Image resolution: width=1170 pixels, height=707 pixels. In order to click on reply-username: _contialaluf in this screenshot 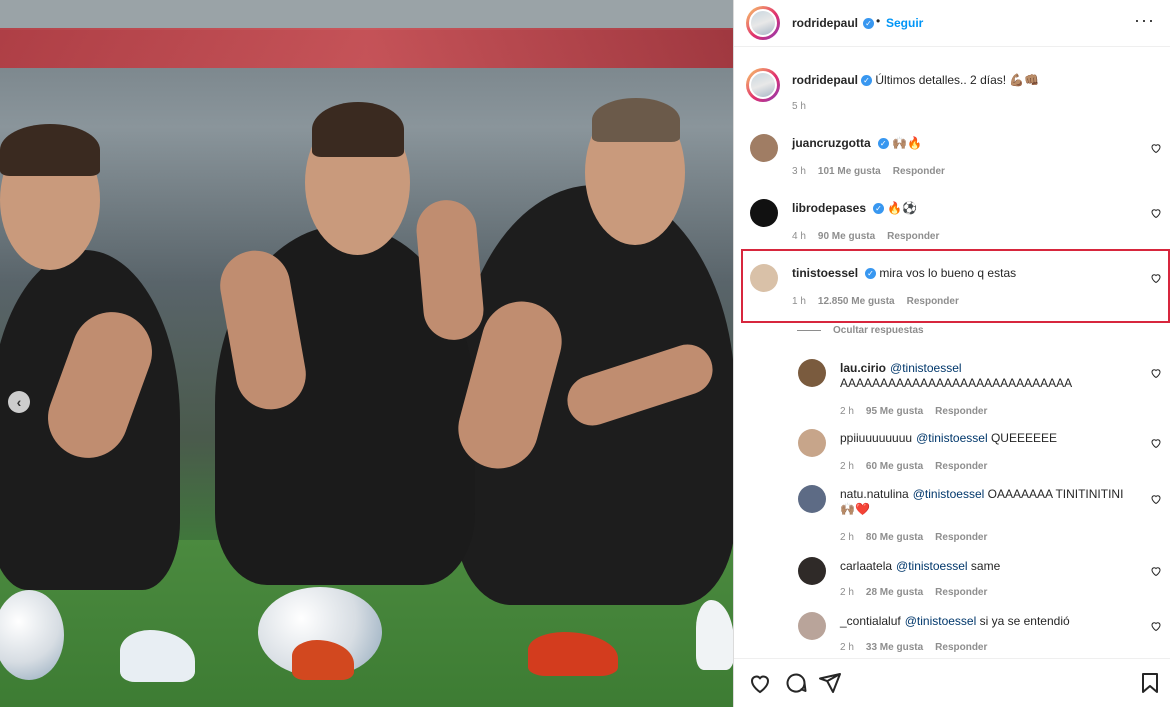, I will do `click(870, 621)`.